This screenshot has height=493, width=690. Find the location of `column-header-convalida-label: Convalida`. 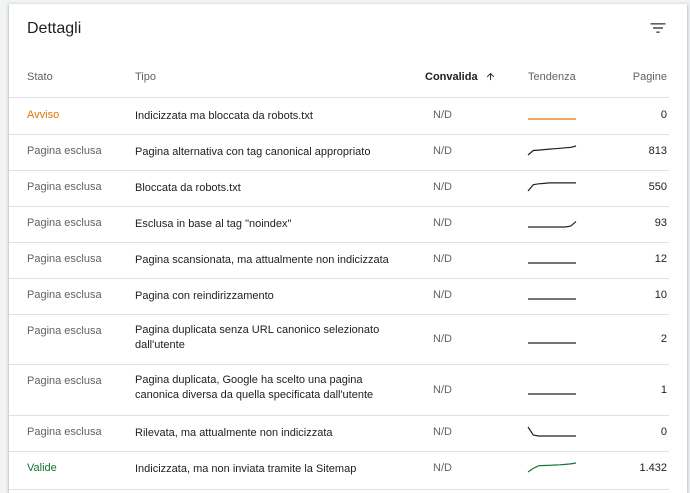

column-header-convalida-label: Convalida is located at coordinates (451, 77).